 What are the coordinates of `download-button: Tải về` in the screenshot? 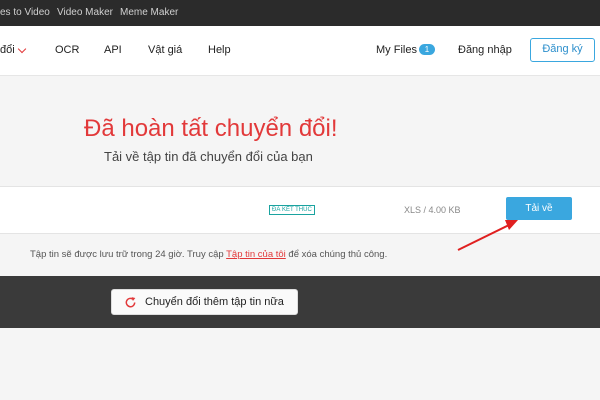 It's located at (539, 208).